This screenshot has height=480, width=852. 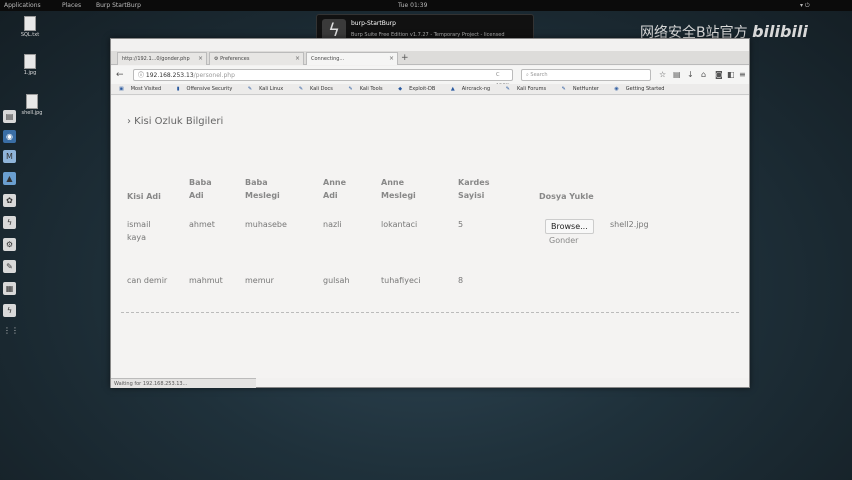 I want to click on extension-icon: ◧, so click(x=731, y=75).